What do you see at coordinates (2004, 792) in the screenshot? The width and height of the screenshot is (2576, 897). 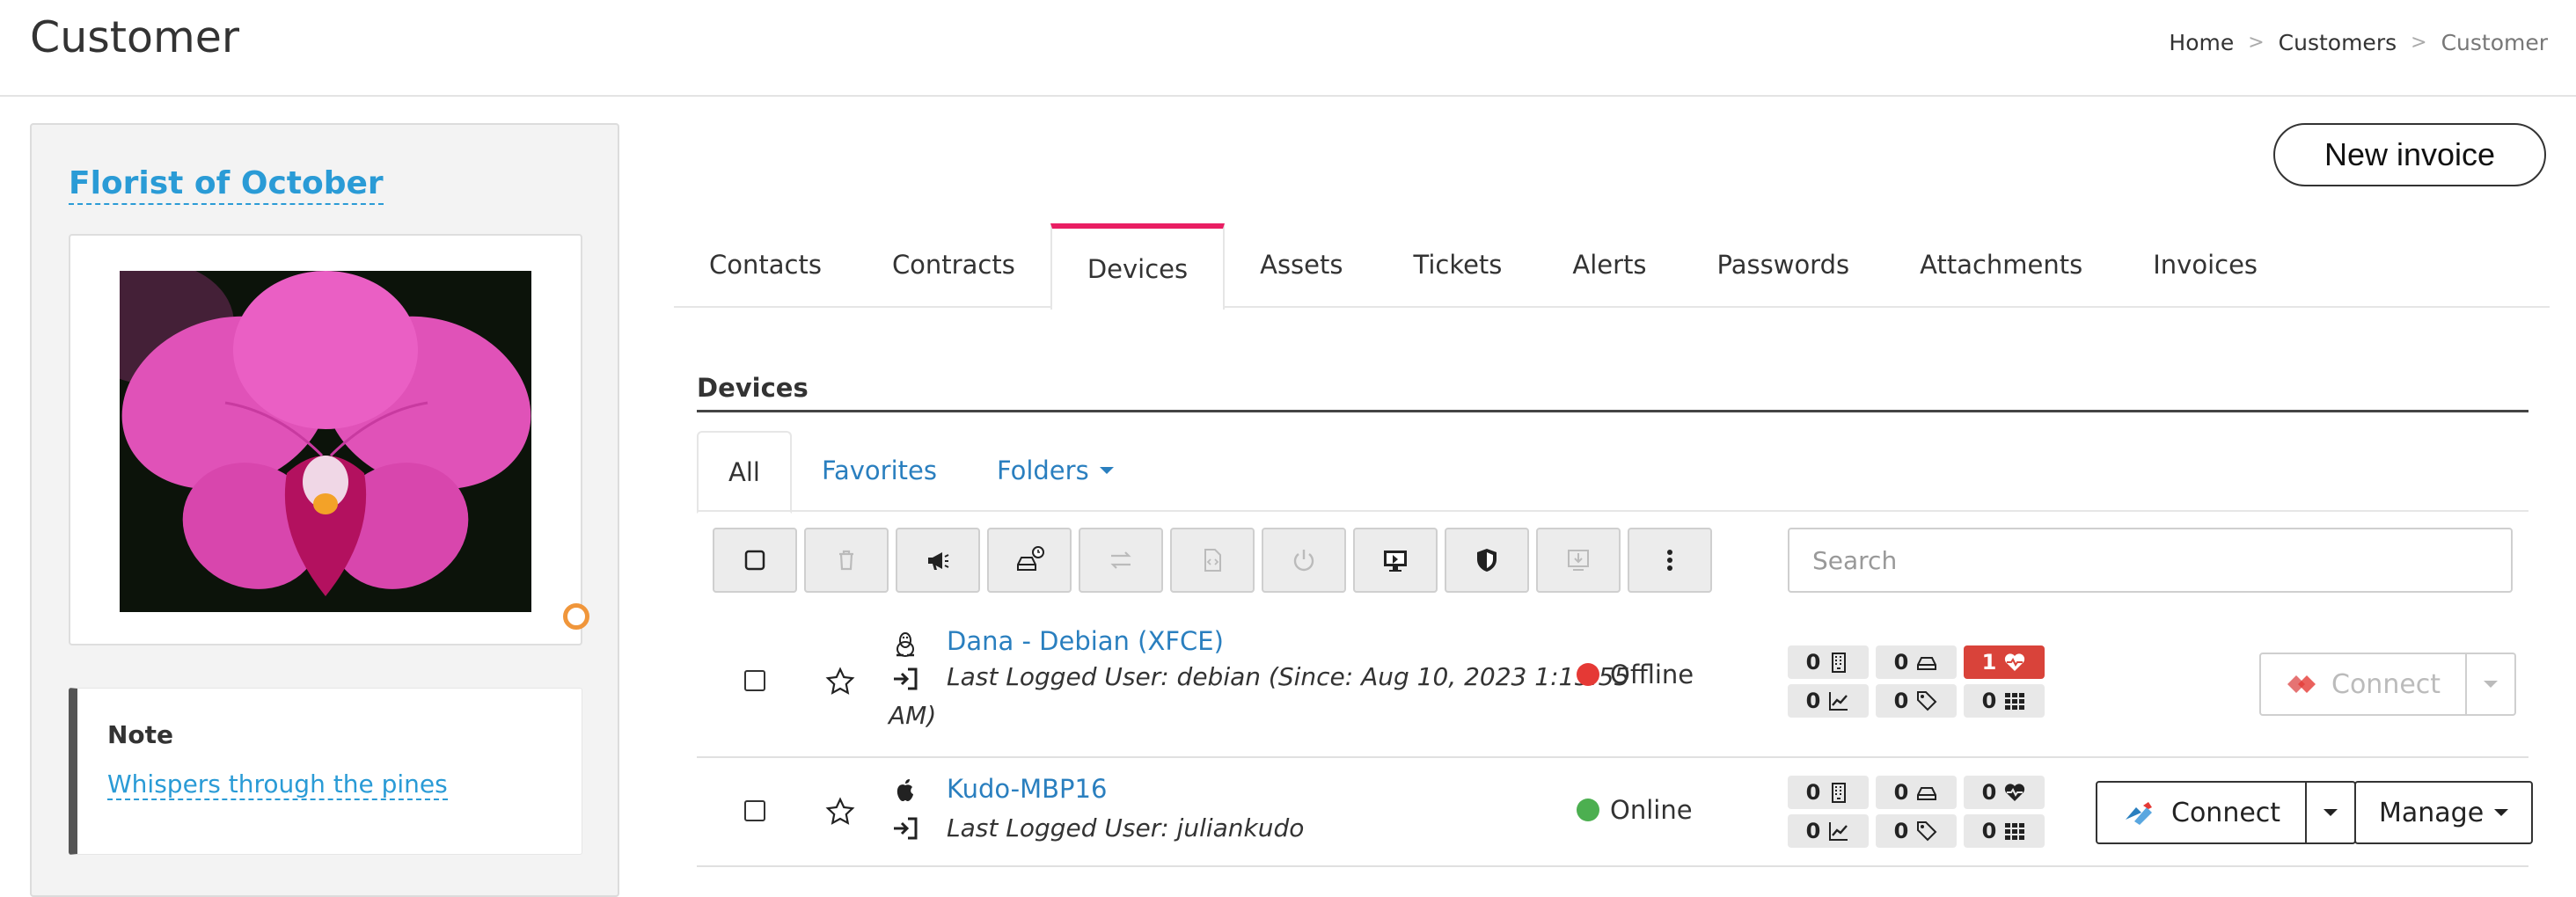 I see `badge-health: 0` at bounding box center [2004, 792].